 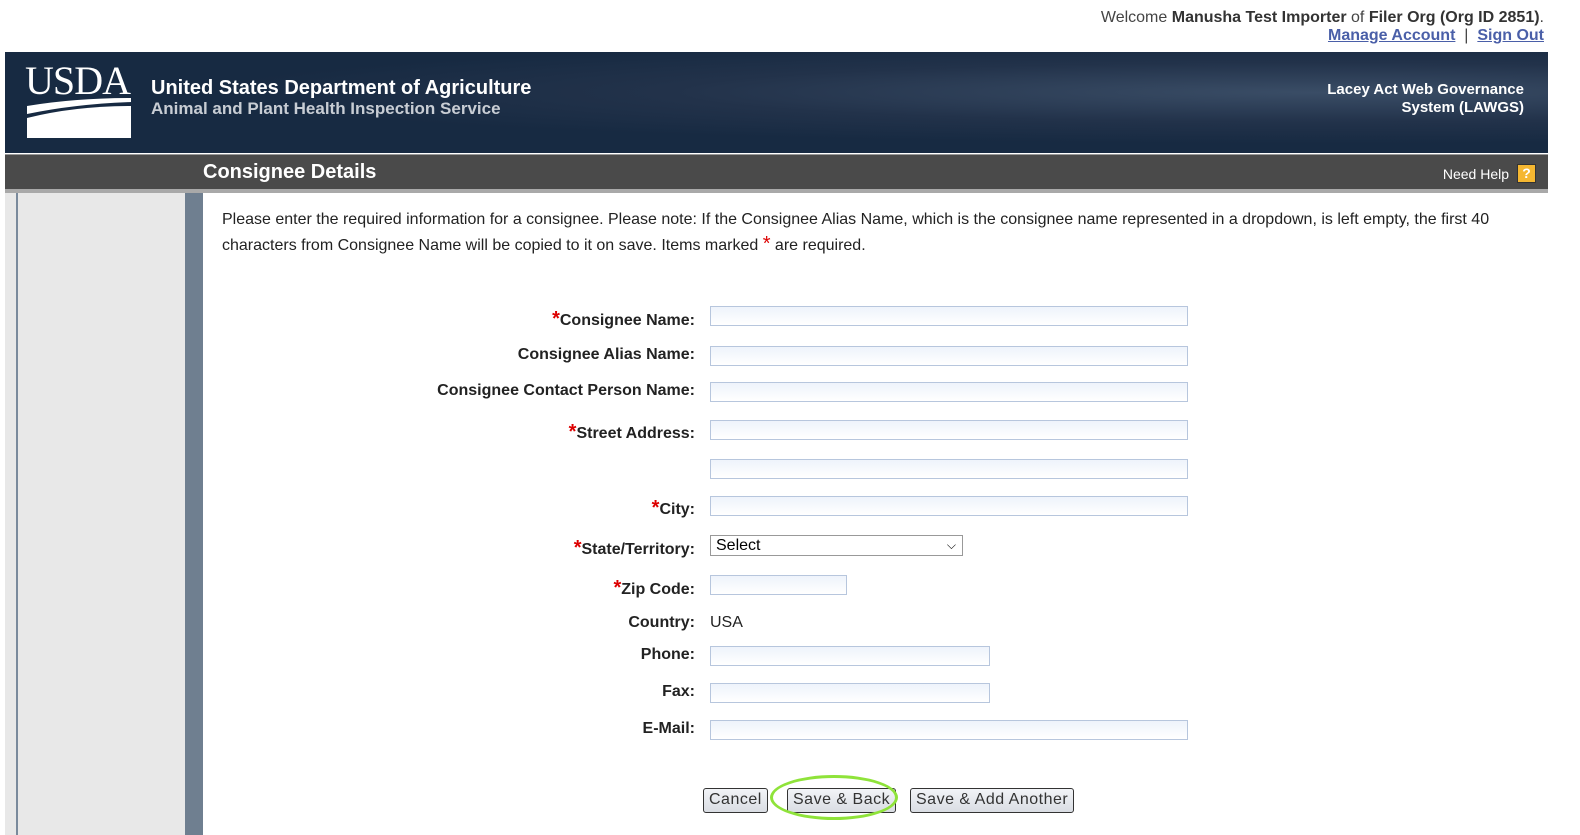 I want to click on country-label: Country:, so click(x=661, y=622).